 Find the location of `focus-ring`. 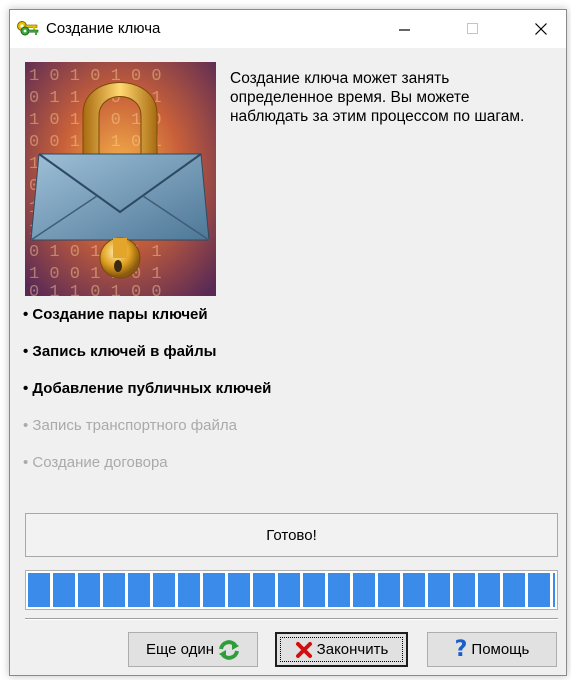

focus-ring is located at coordinates (341, 649).